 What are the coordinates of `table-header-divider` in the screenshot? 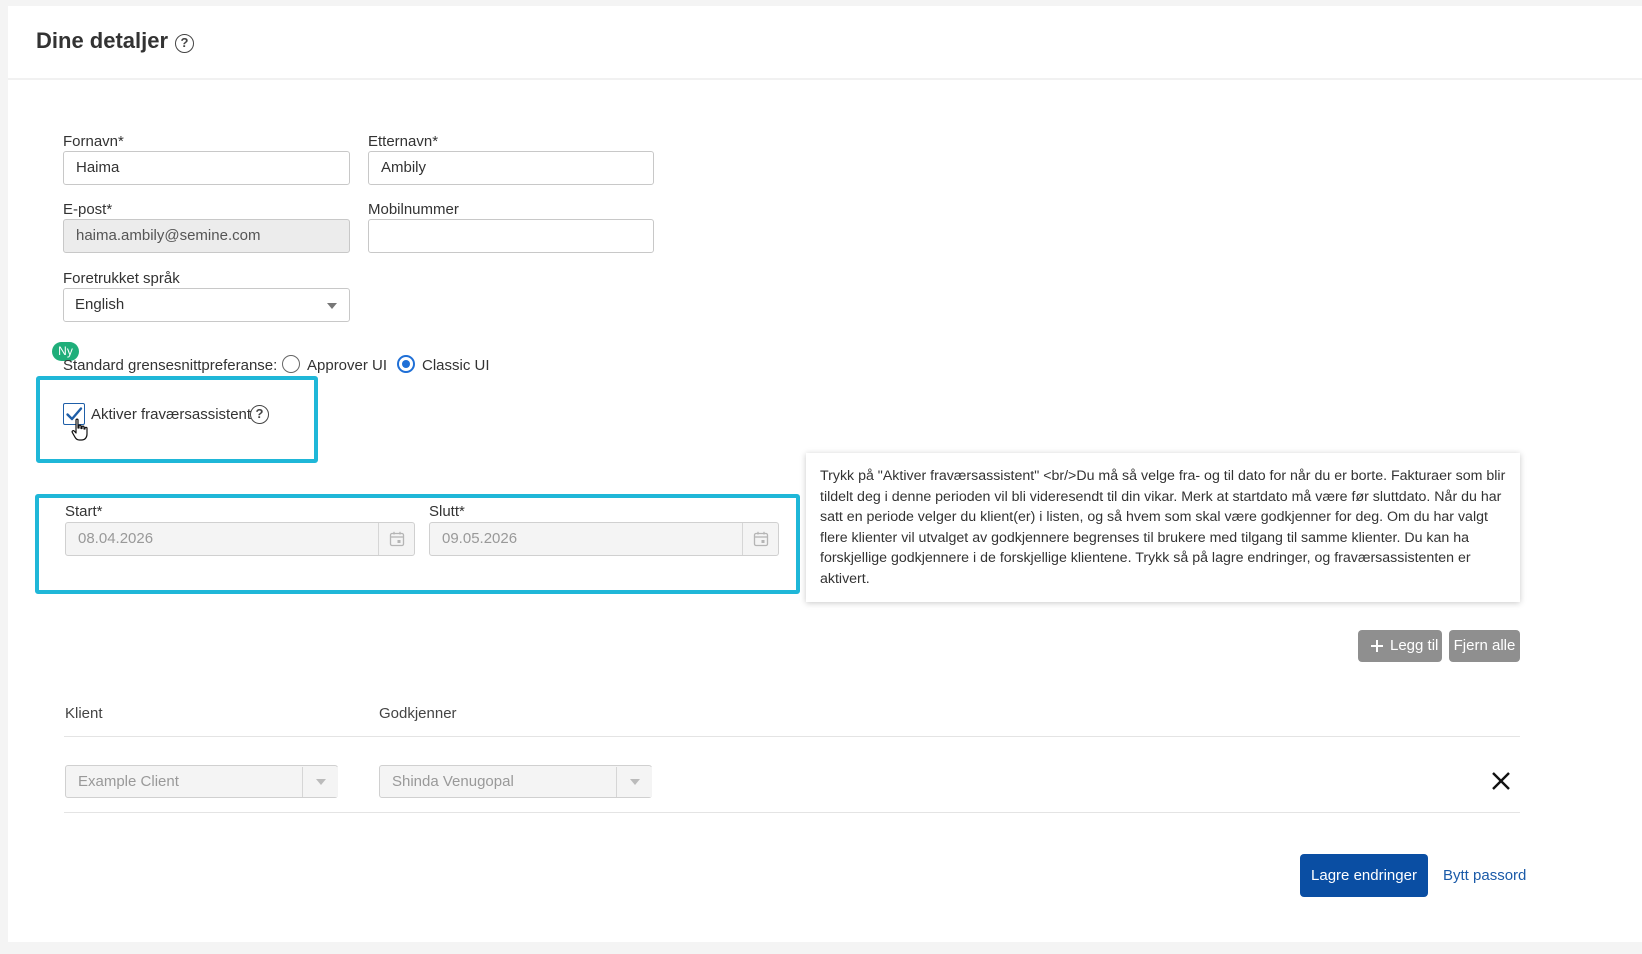 It's located at (792, 736).